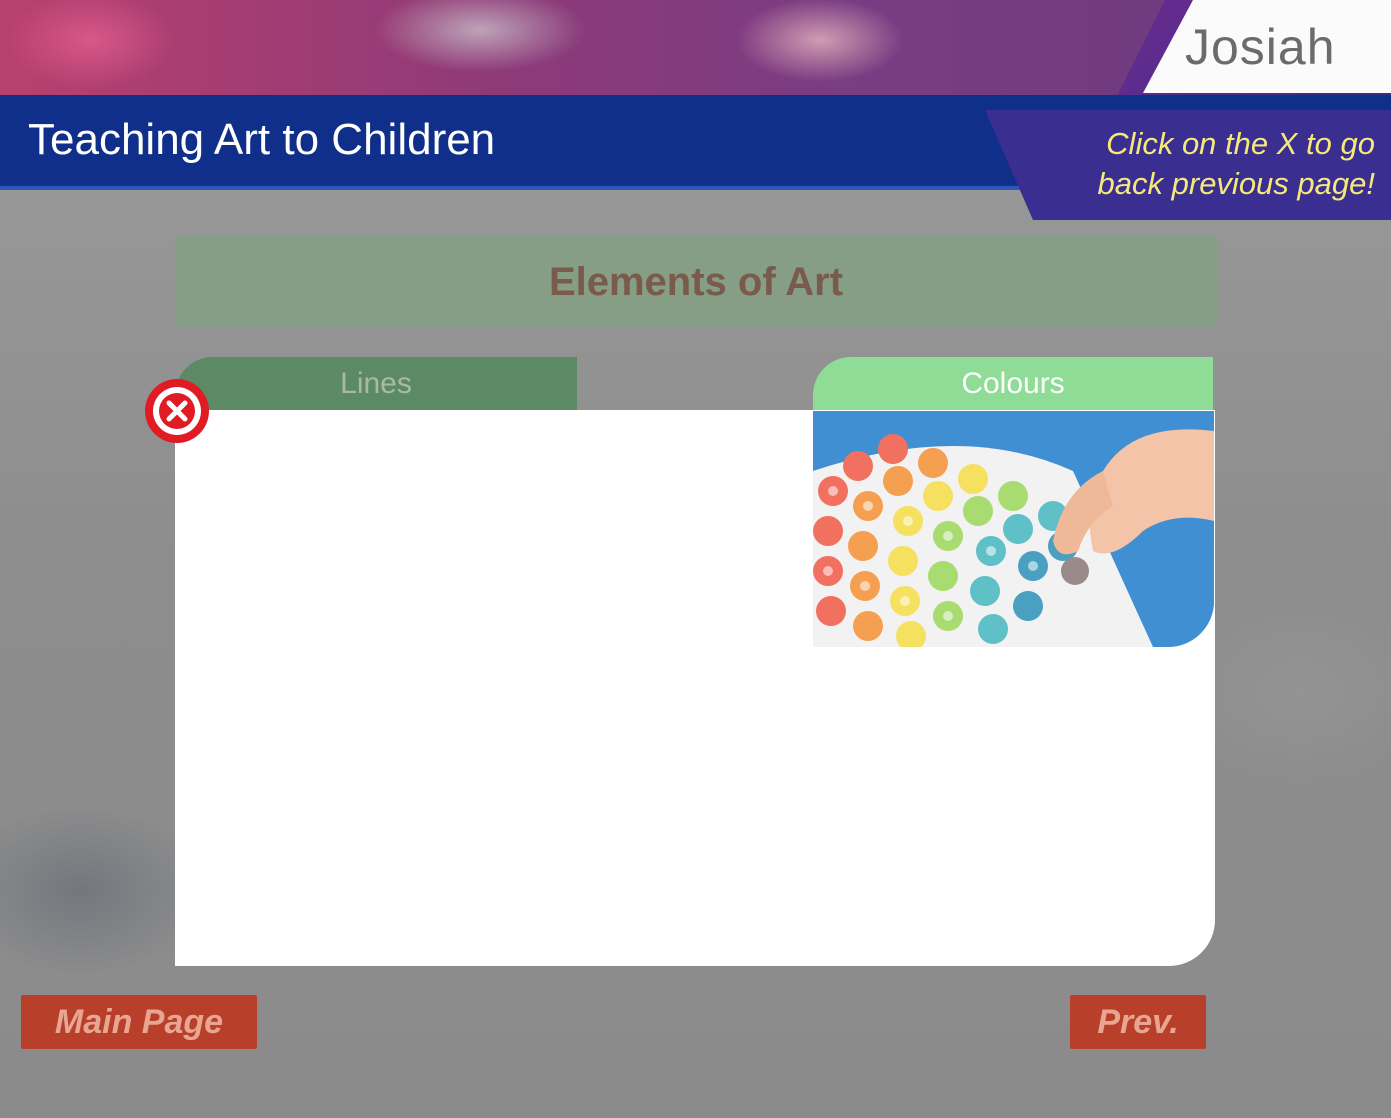 The height and width of the screenshot is (1118, 1391). I want to click on tab-lines-label: Lines, so click(376, 383).